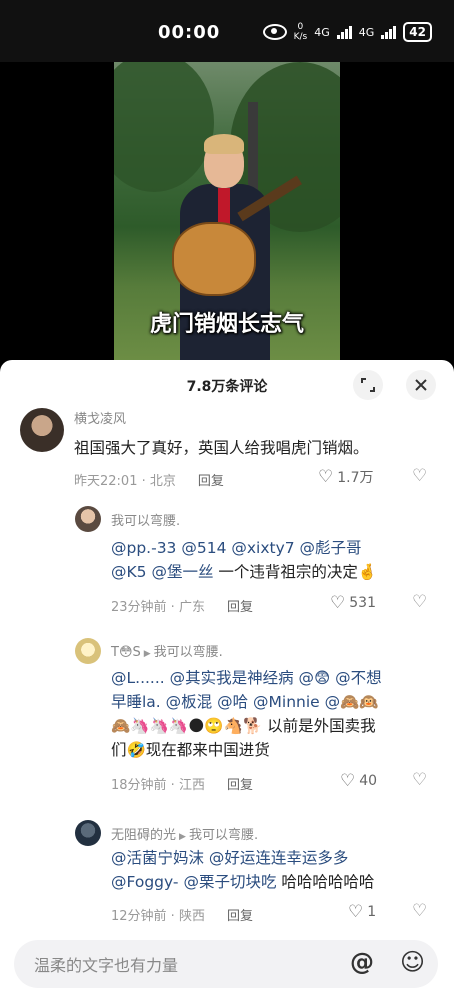 This screenshot has height=1000, width=454. Describe the element at coordinates (322, 32) in the screenshot. I see `signal-label-1: 4G` at that location.